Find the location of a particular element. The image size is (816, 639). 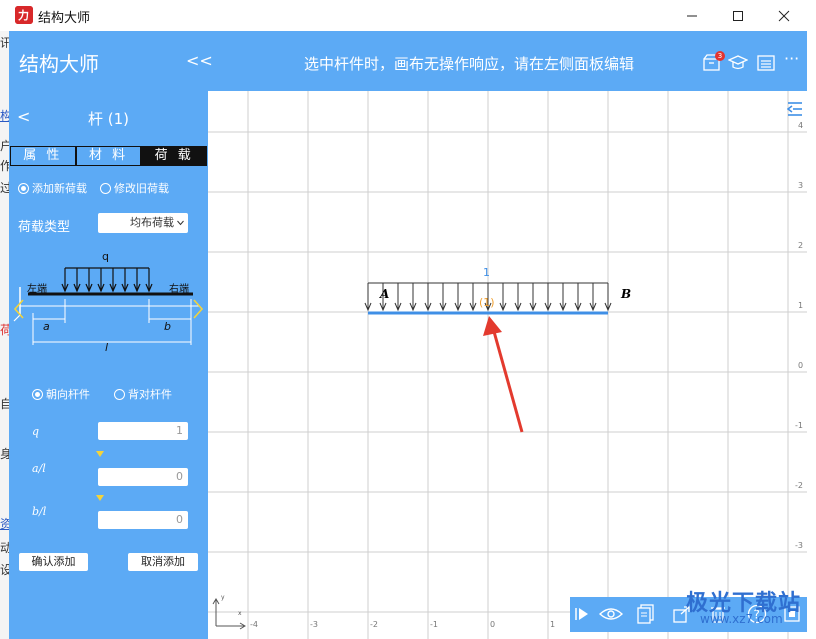

radio-label: 朝向杆件 is located at coordinates (68, 394).